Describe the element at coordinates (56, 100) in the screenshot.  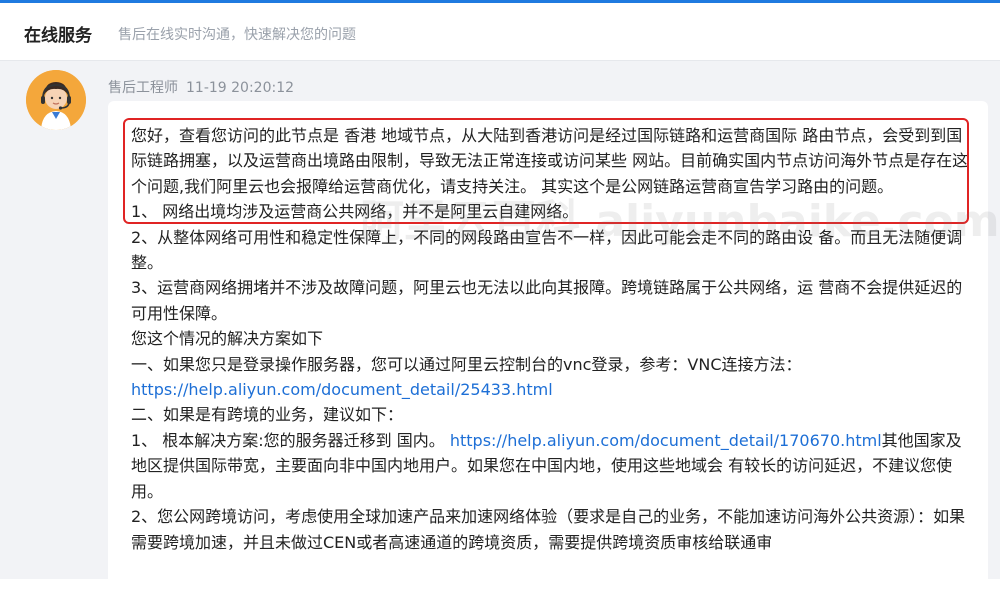
I see `engineer-avatar` at that location.